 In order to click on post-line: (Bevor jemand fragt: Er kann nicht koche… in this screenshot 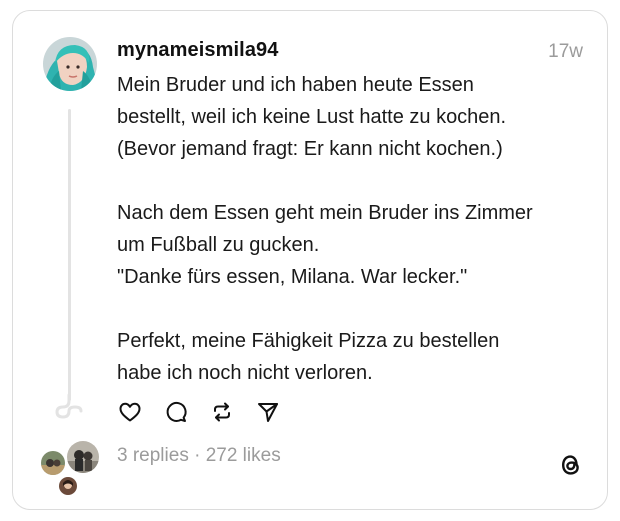, I will do `click(310, 149)`.